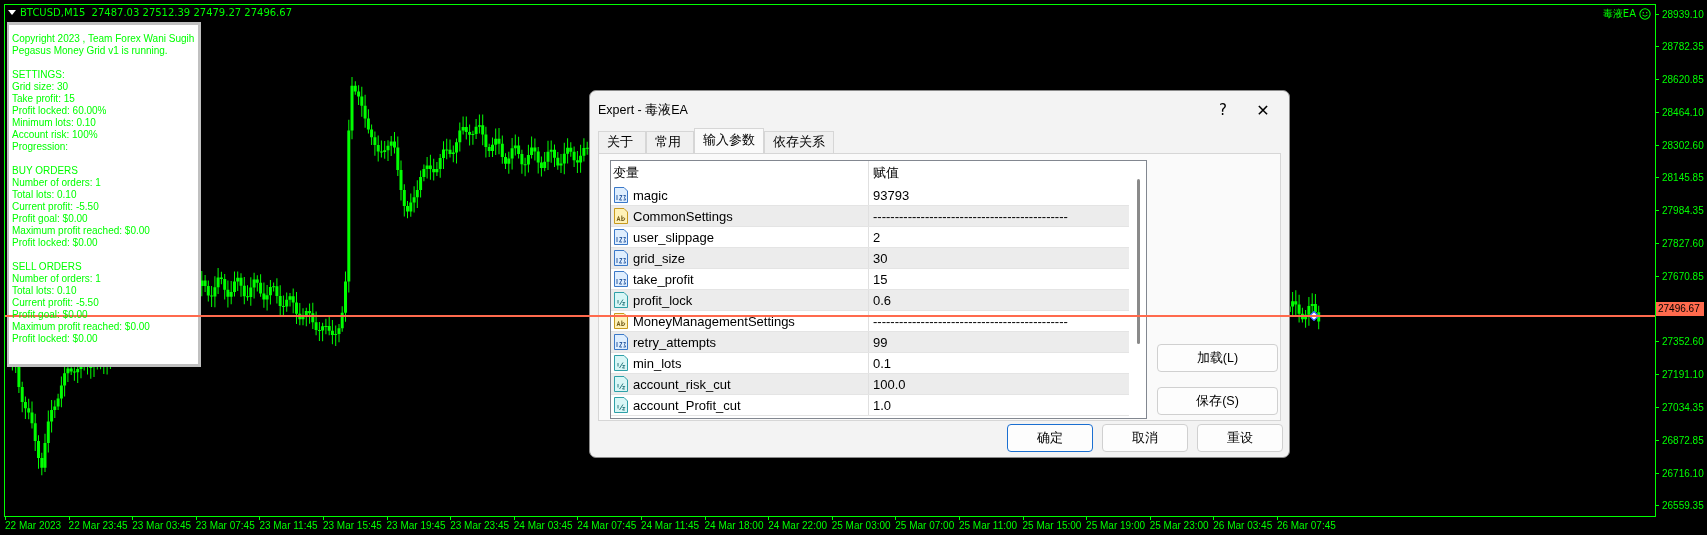  I want to click on parameter-name: grid_size, so click(659, 258).